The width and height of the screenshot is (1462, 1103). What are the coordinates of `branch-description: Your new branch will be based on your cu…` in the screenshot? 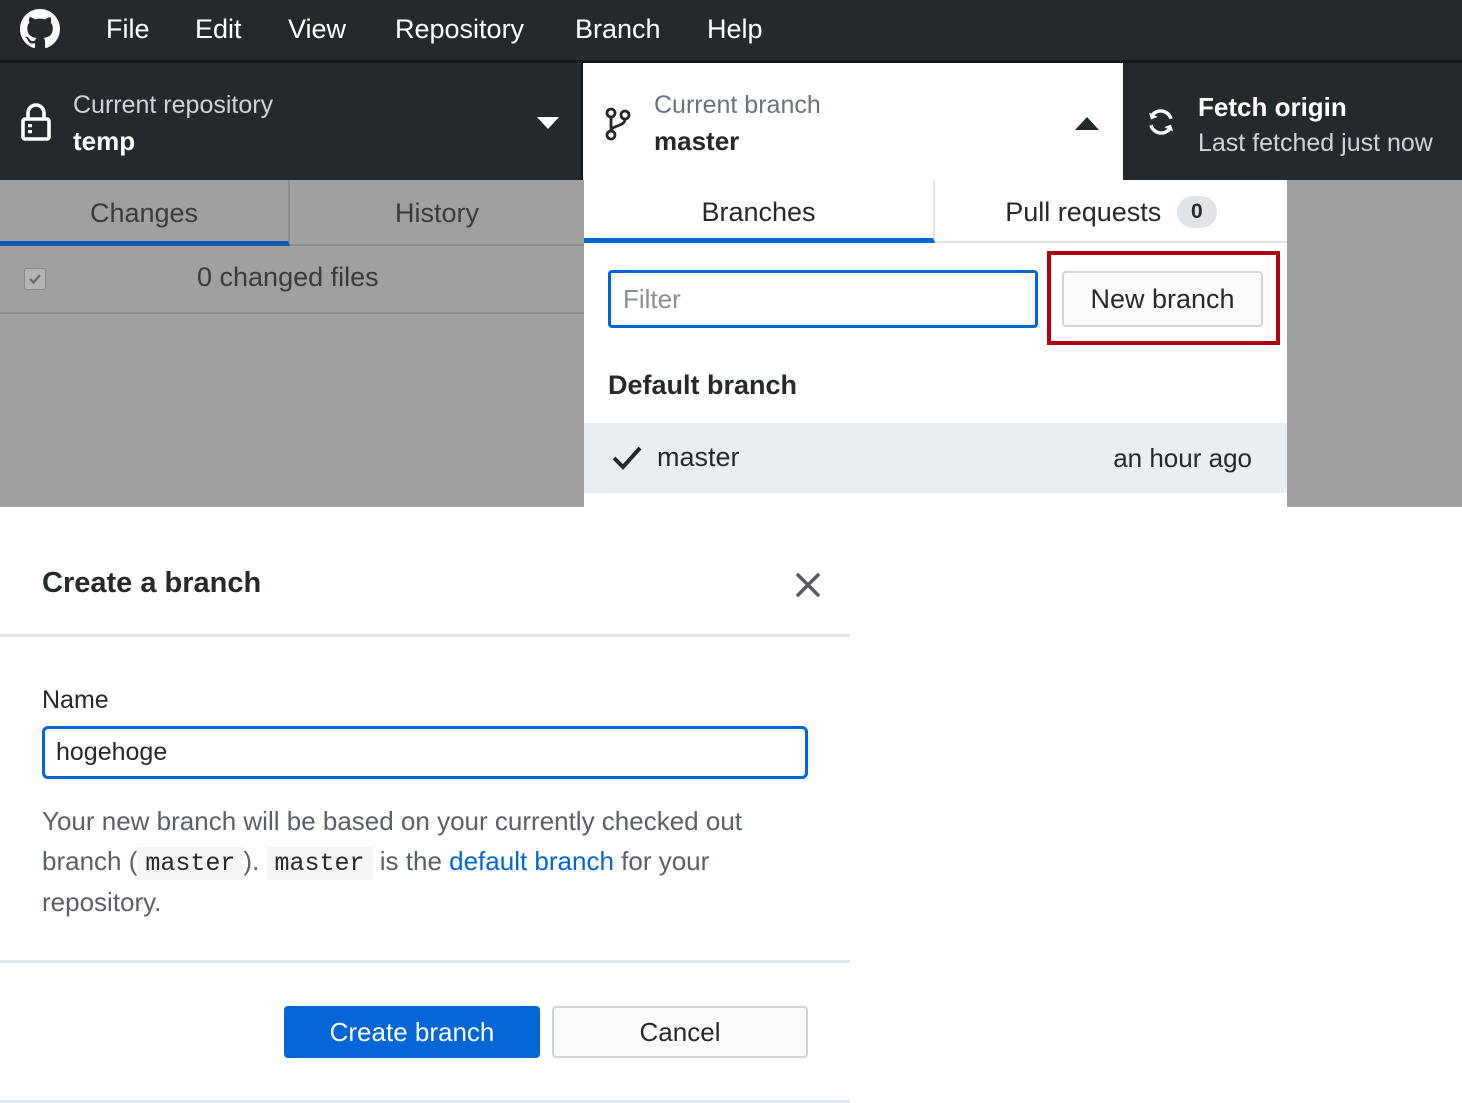 It's located at (407, 862).